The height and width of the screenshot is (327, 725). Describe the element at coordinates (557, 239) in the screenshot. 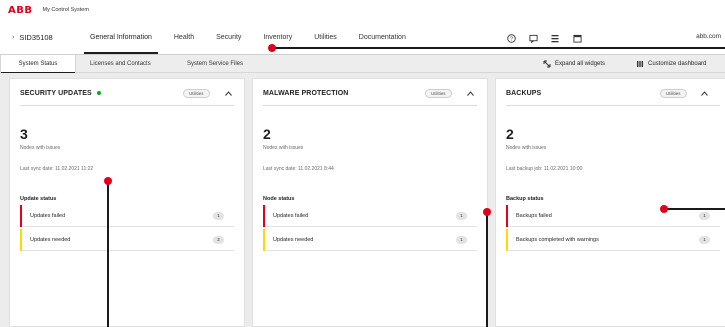

I see `status-row-label: Backups completed with warnings` at that location.